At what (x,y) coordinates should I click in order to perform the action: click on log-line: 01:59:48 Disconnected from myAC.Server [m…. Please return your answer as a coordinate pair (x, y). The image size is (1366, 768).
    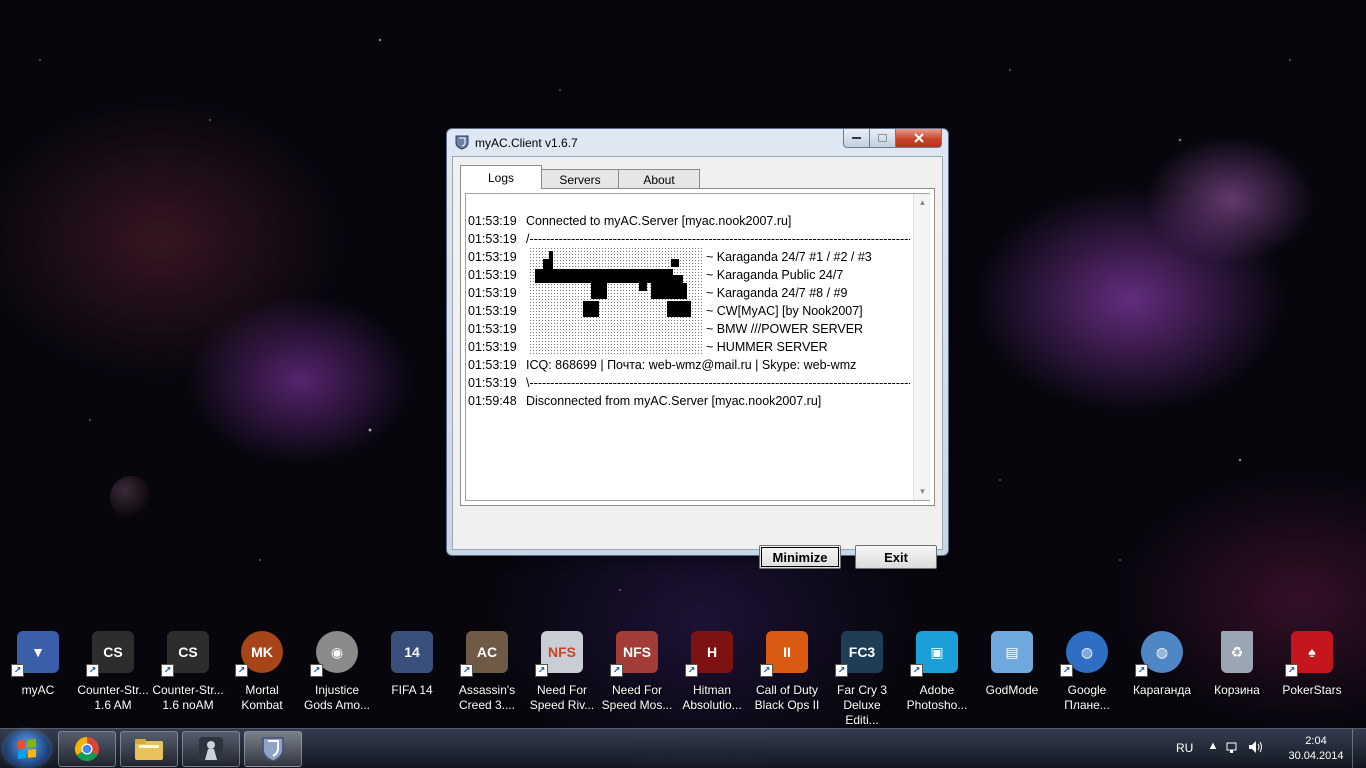
    Looking at the image, I should click on (689, 401).